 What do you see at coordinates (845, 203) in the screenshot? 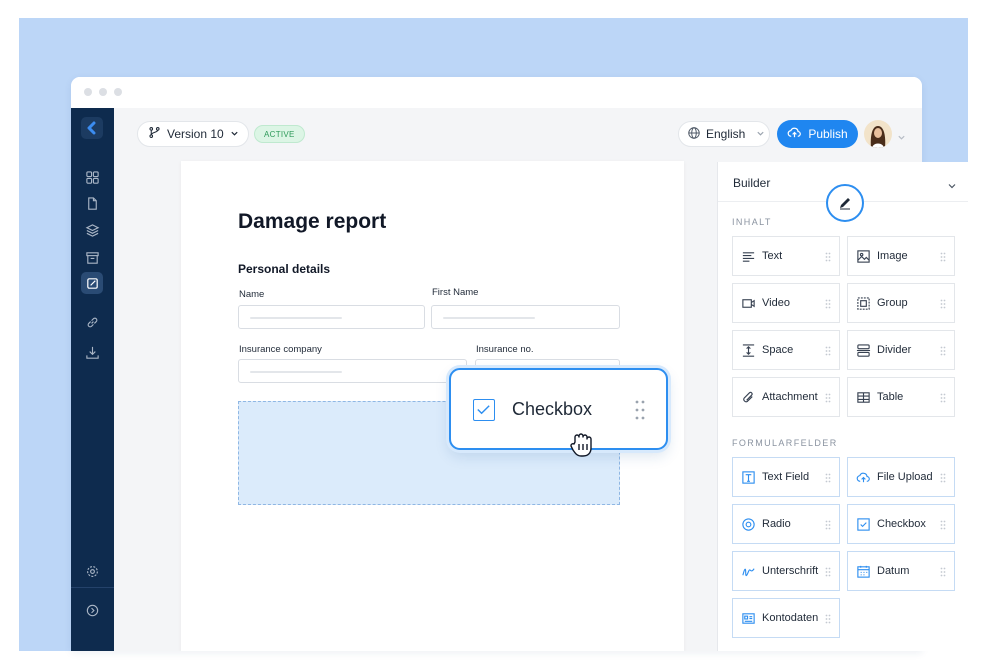
I see `pencil-icon` at bounding box center [845, 203].